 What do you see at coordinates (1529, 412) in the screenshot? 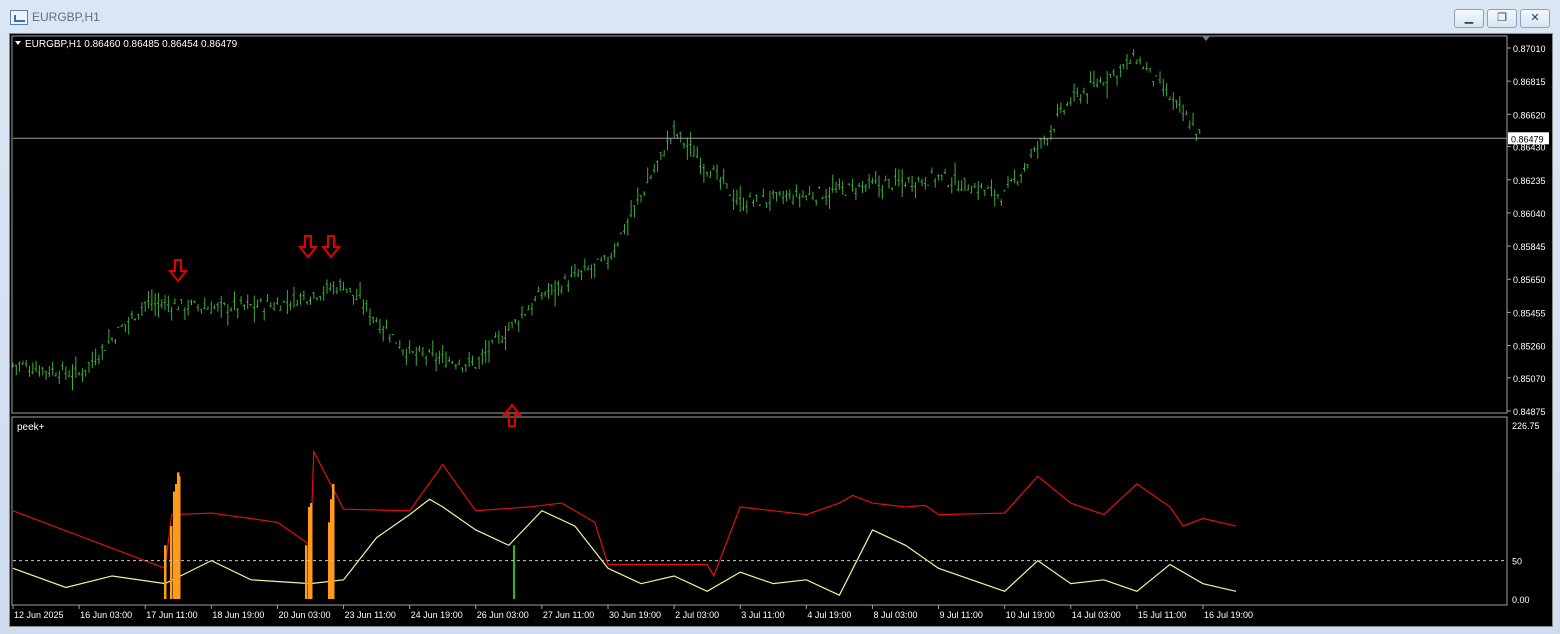
I see `price-tick-label: 0.84875` at bounding box center [1529, 412].